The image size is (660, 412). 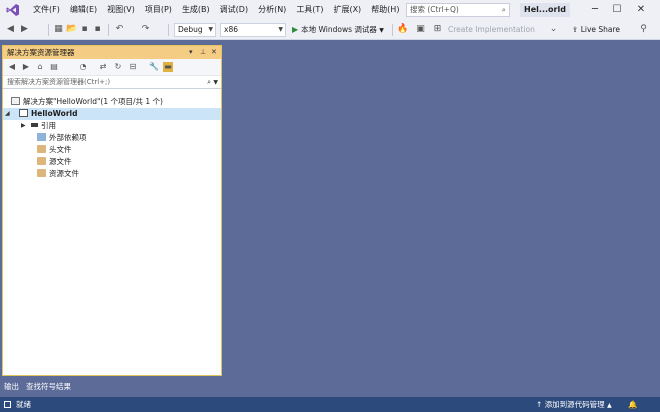 I want to click on solution-node: 解决方案"HelloWorld"(1 个项目/共 1 个), so click(x=87, y=102).